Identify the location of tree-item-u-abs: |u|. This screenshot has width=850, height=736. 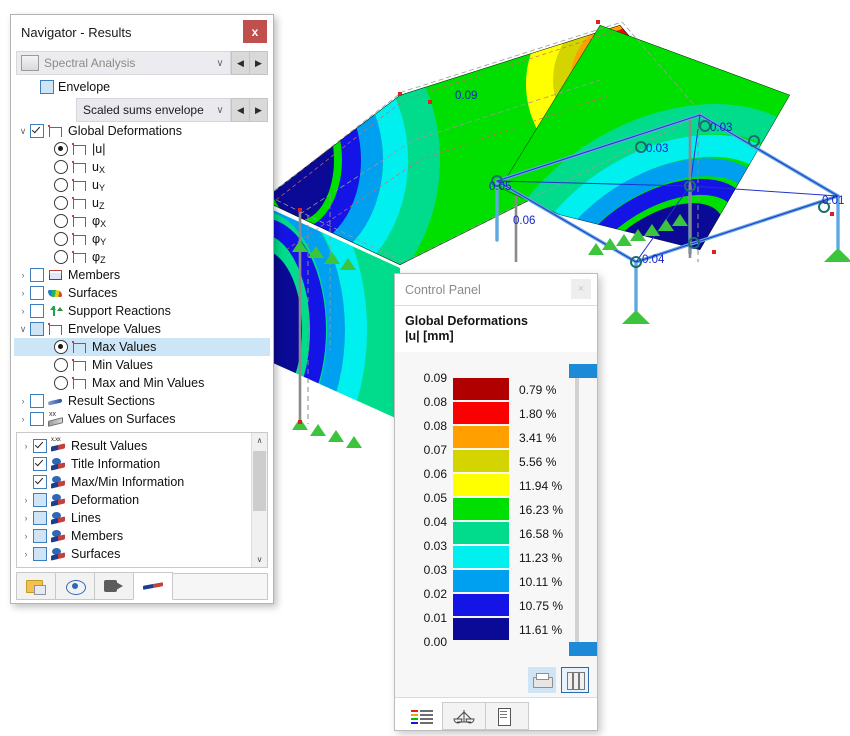
(142, 149).